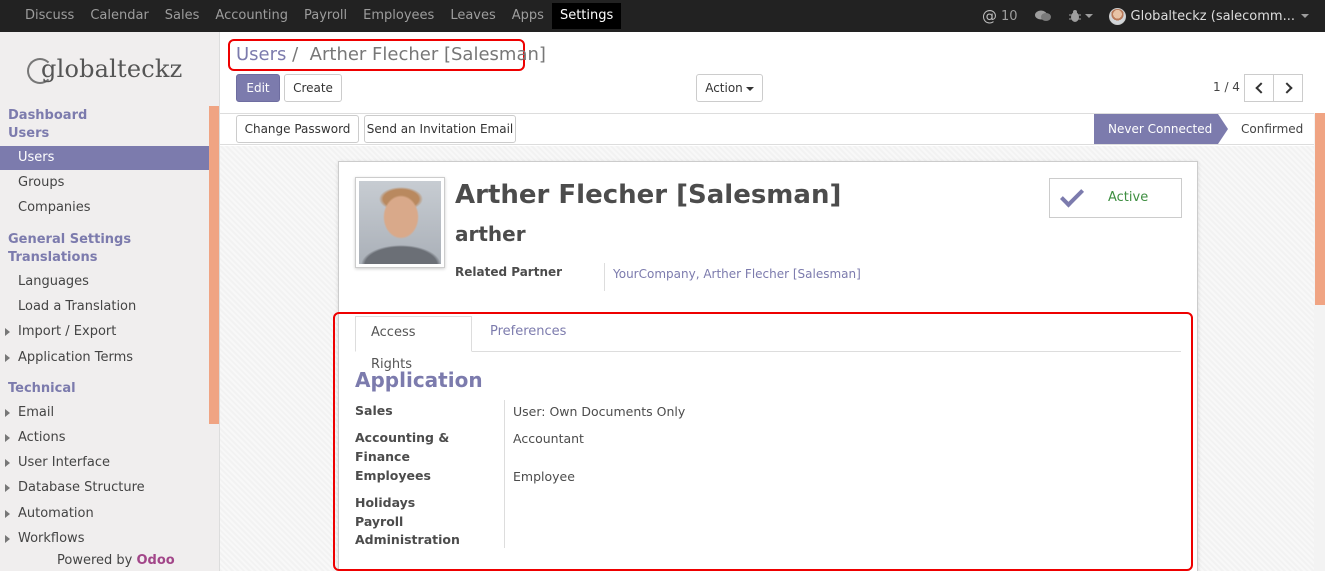 This screenshot has height=571, width=1325. I want to click on messages-button: @ 10, so click(1000, 16).